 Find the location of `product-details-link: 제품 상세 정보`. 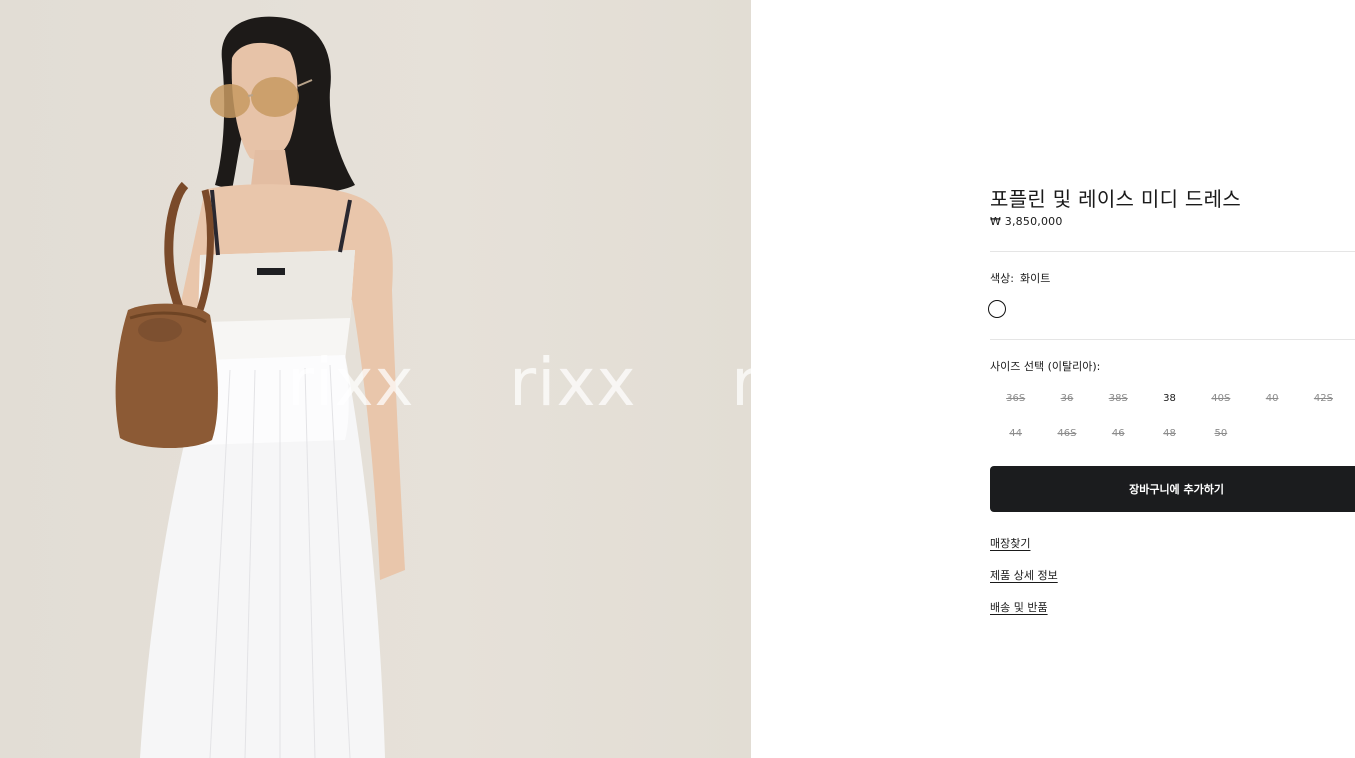

product-details-link: 제품 상세 정보 is located at coordinates (1024, 575).